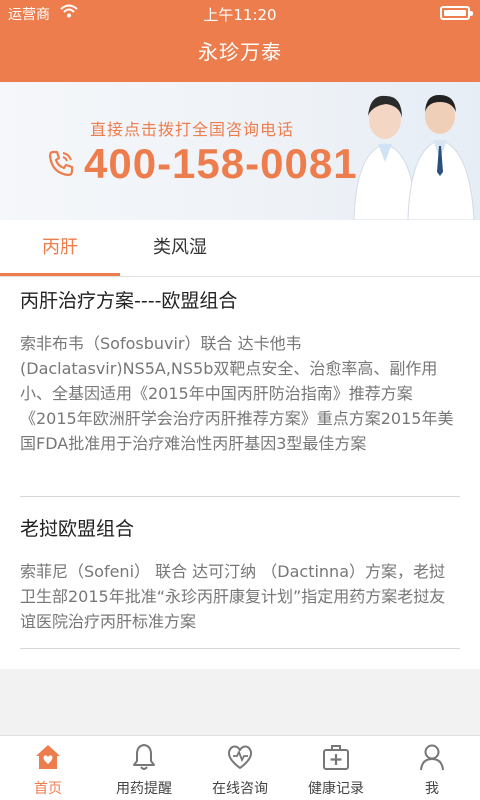  What do you see at coordinates (61, 163) in the screenshot?
I see `phone-icon` at bounding box center [61, 163].